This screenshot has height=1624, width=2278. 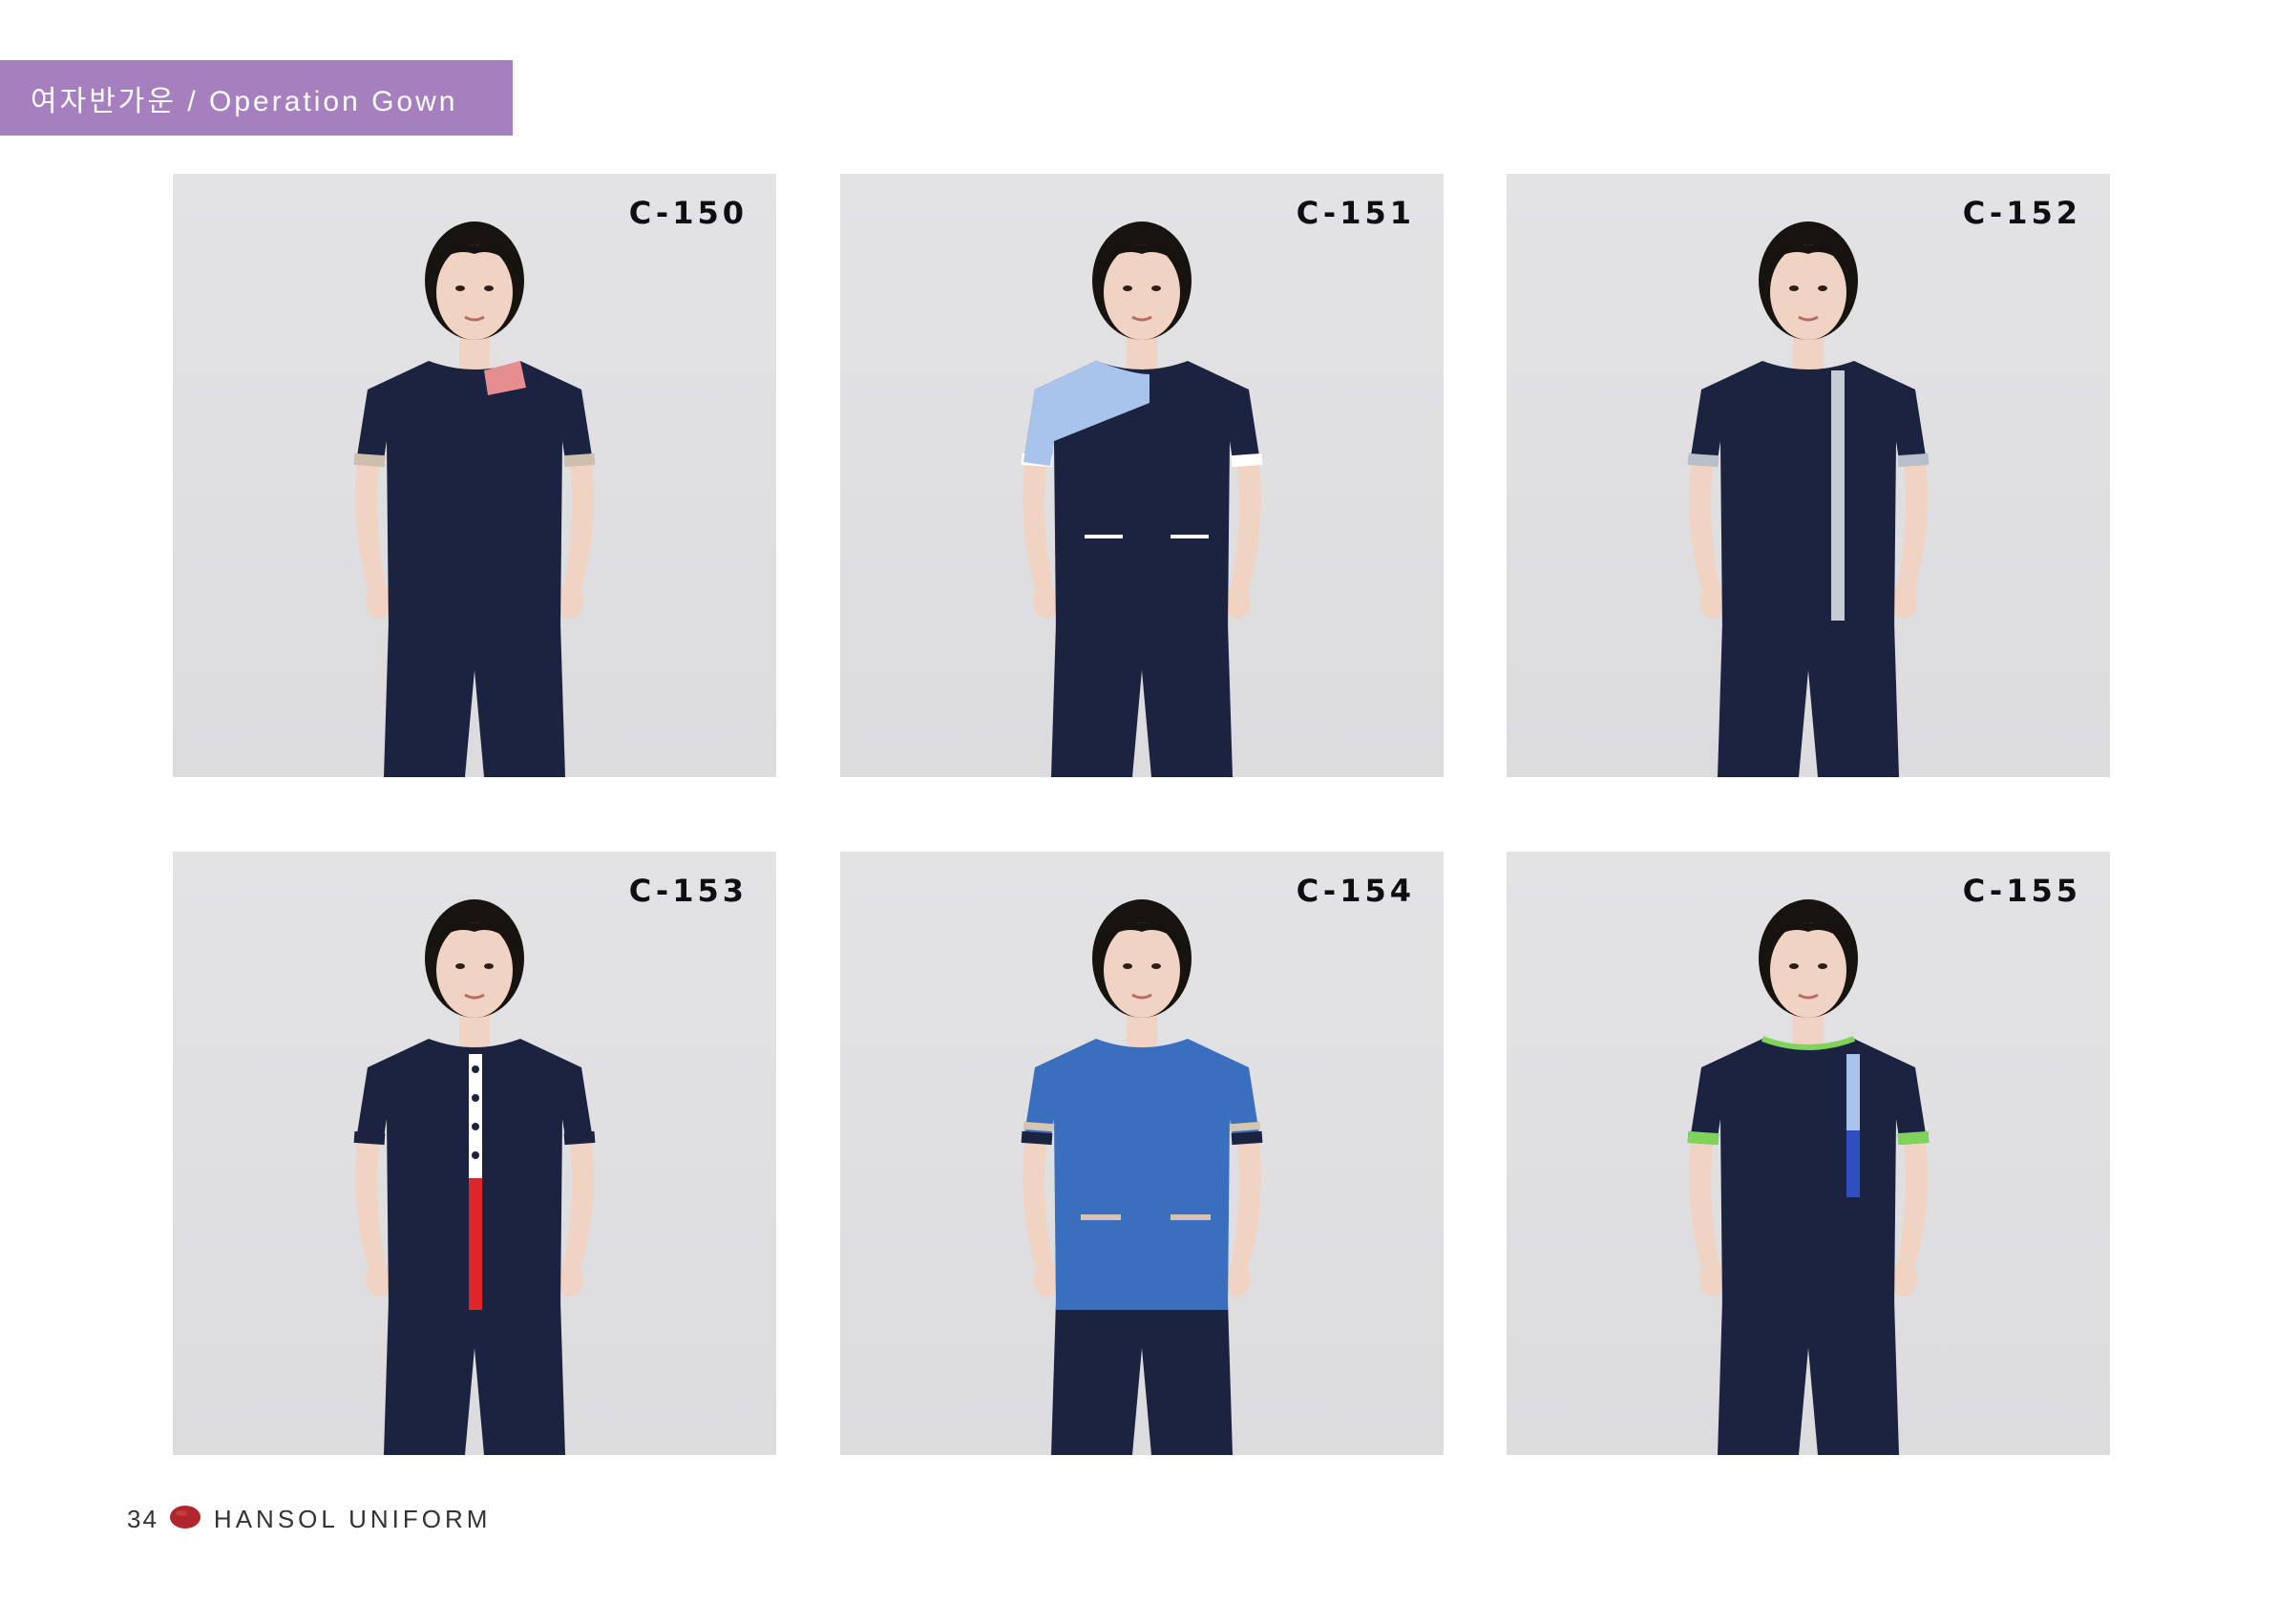 I want to click on product-card: C-155, so click(x=1808, y=1153).